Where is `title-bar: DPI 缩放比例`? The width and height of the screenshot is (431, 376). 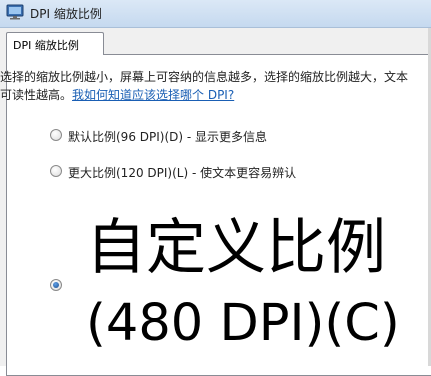
title-bar: DPI 缩放比例 is located at coordinates (215, 14).